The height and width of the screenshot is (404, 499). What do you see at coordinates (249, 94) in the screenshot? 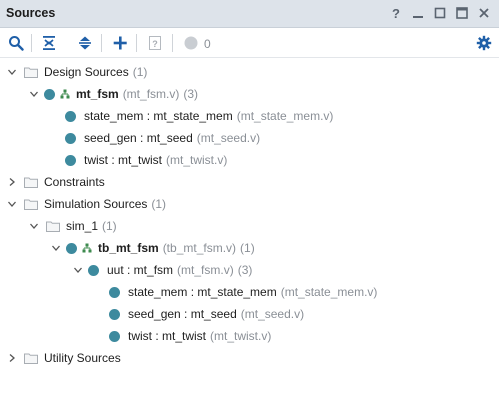
I see `tree-node-mt-fsm: mt_fsm (mt_fsm.v) (3)` at bounding box center [249, 94].